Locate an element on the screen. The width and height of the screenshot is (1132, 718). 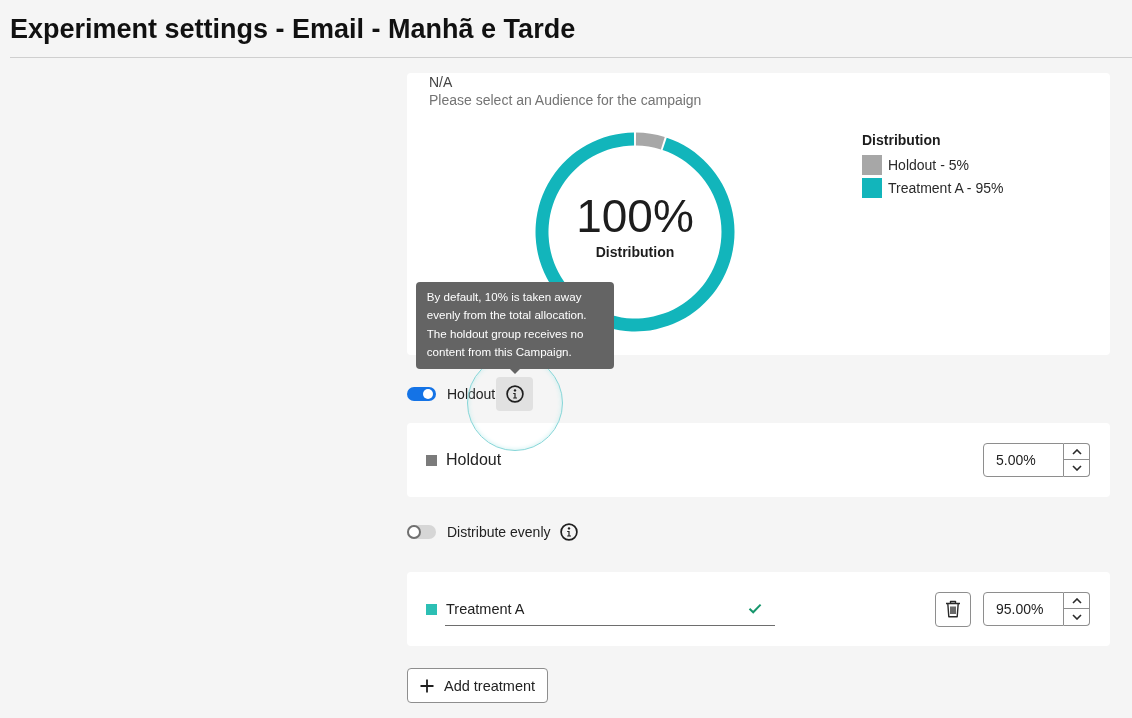
toggle-label: Holdout is located at coordinates (471, 394).